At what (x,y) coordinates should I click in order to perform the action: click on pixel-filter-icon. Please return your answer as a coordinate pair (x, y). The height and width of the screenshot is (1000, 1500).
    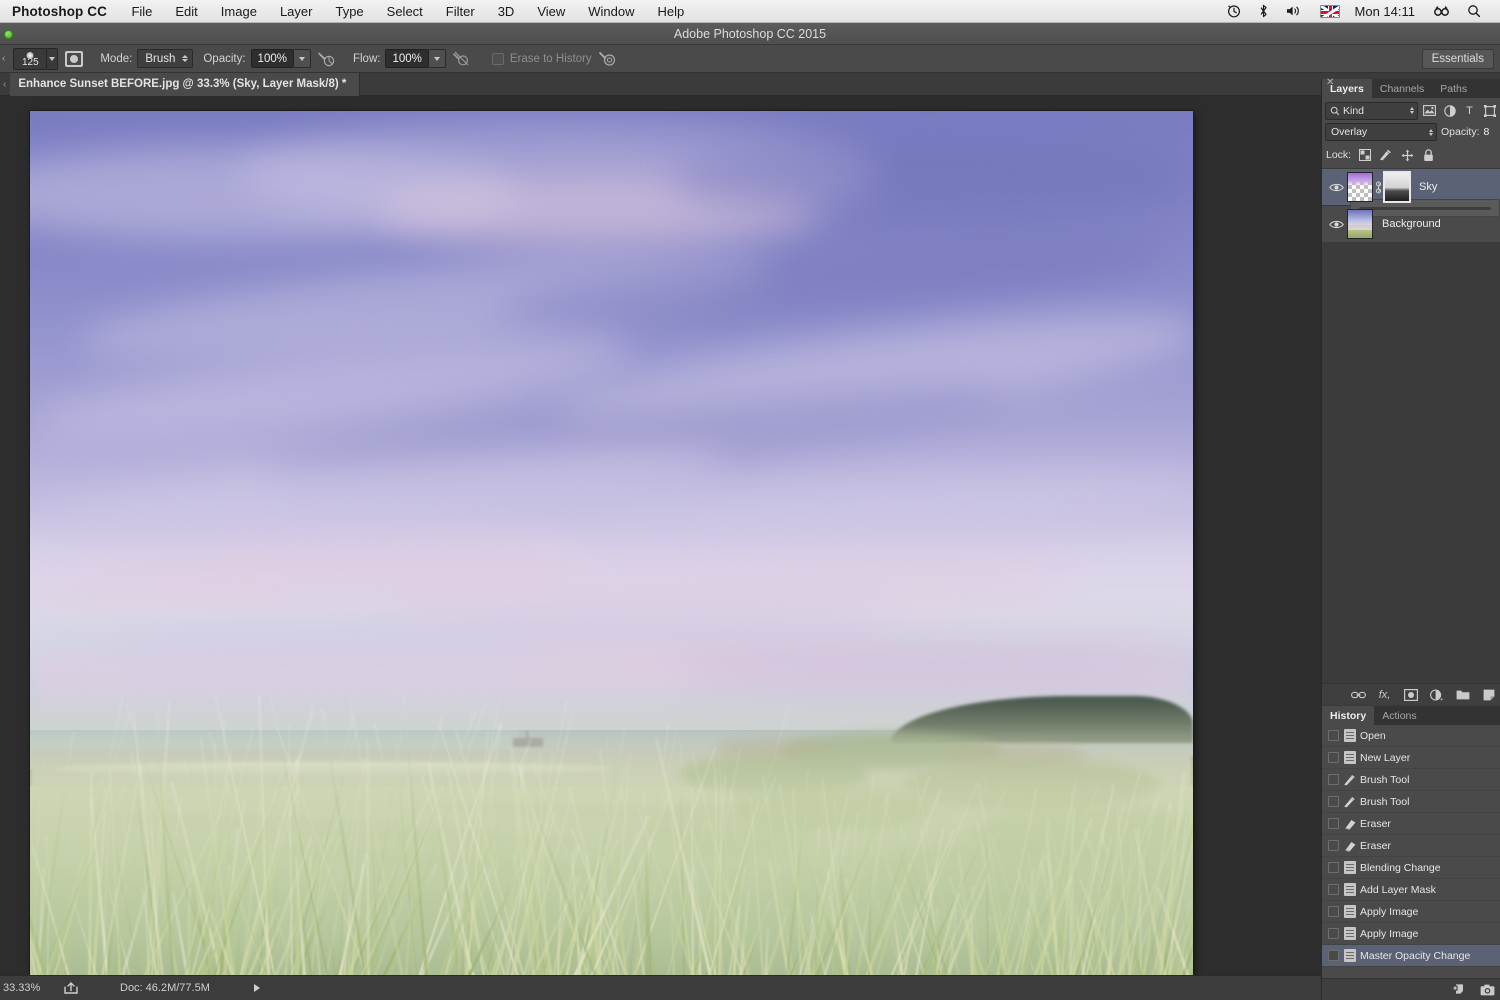
    Looking at the image, I should click on (1429, 111).